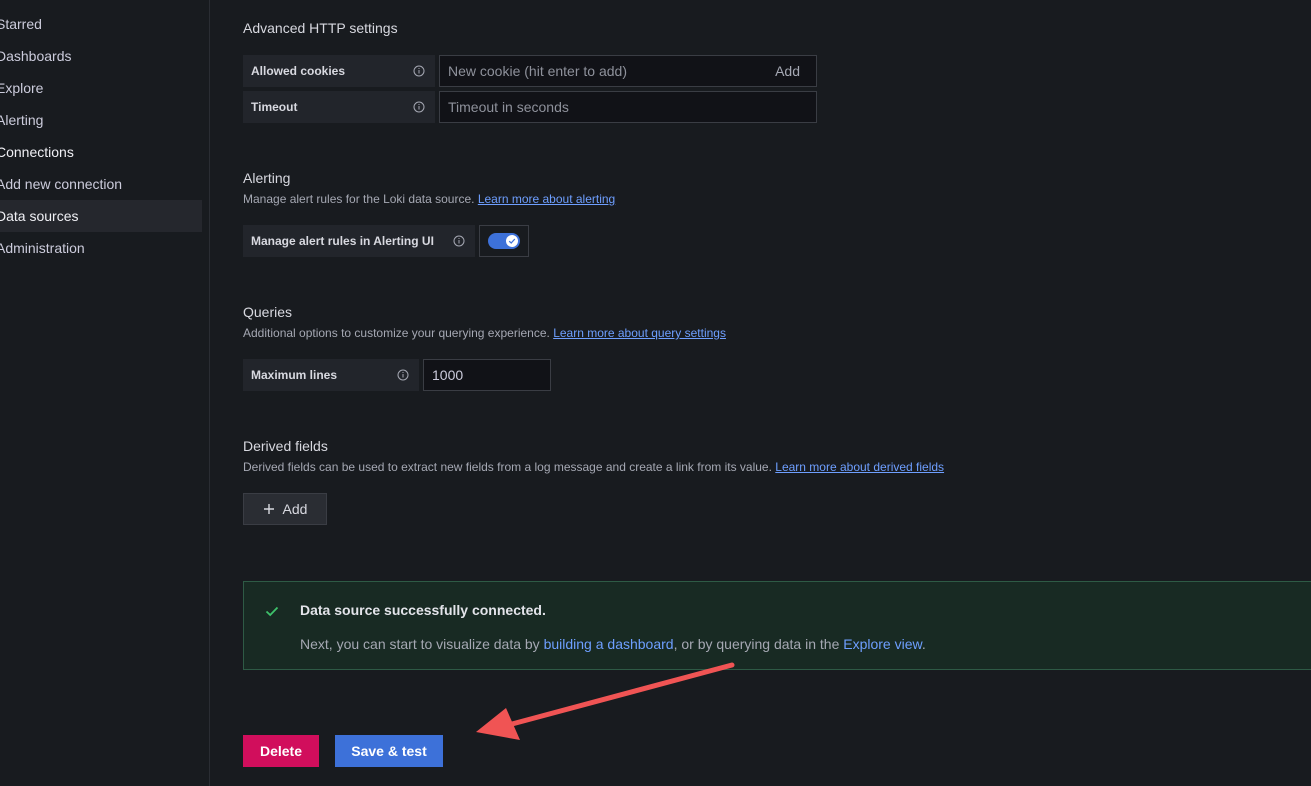  Describe the element at coordinates (101, 56) in the screenshot. I see `sidebar-item-dashboards: Dashboards` at that location.